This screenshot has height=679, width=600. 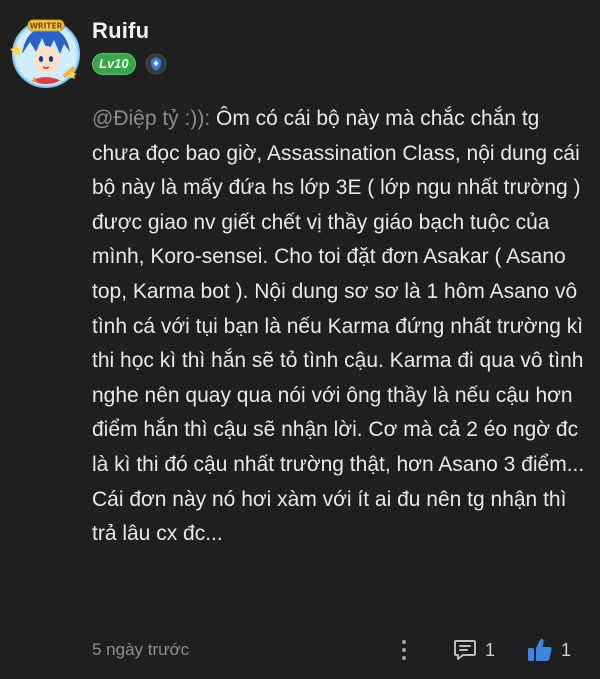 I want to click on mention-link: @Điệp tỷ :)):, so click(x=151, y=118).